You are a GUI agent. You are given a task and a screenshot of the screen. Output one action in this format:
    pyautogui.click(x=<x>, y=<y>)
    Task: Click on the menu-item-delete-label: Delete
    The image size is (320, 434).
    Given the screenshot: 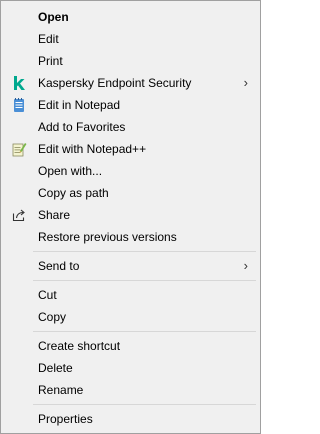 What is the action you would take?
    pyautogui.click(x=55, y=368)
    